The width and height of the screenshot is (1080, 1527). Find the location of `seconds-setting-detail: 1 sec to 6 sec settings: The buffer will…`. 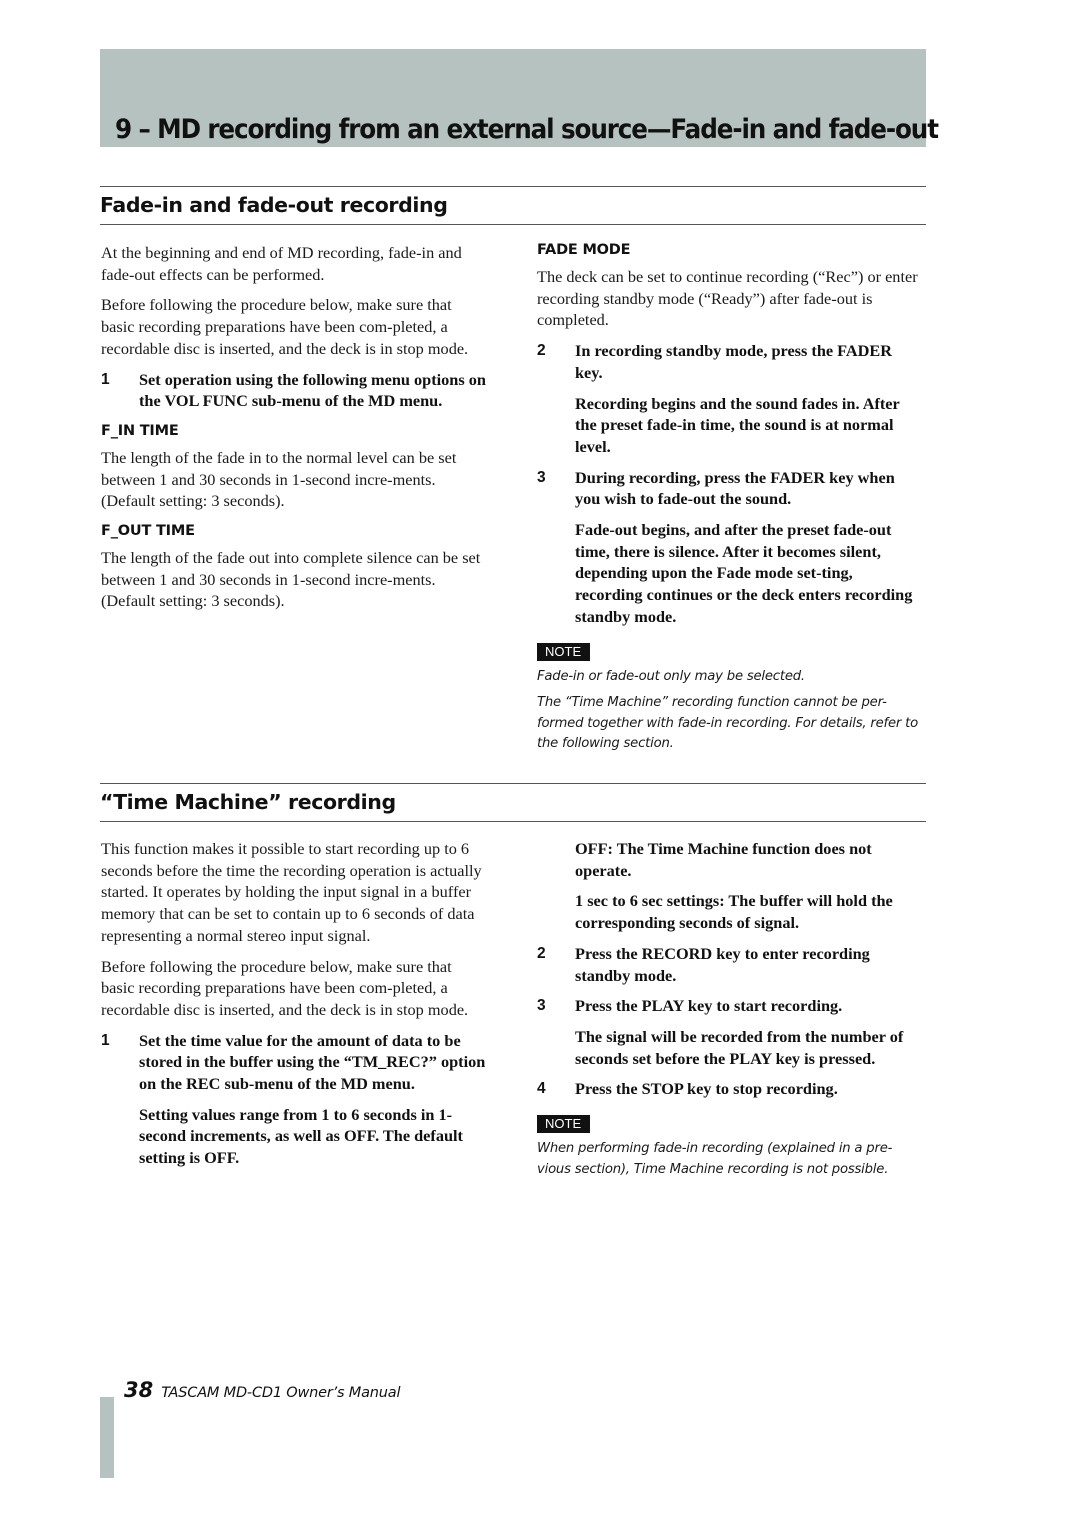

seconds-setting-detail: 1 sec to 6 sec settings: The buffer will… is located at coordinates (734, 912).